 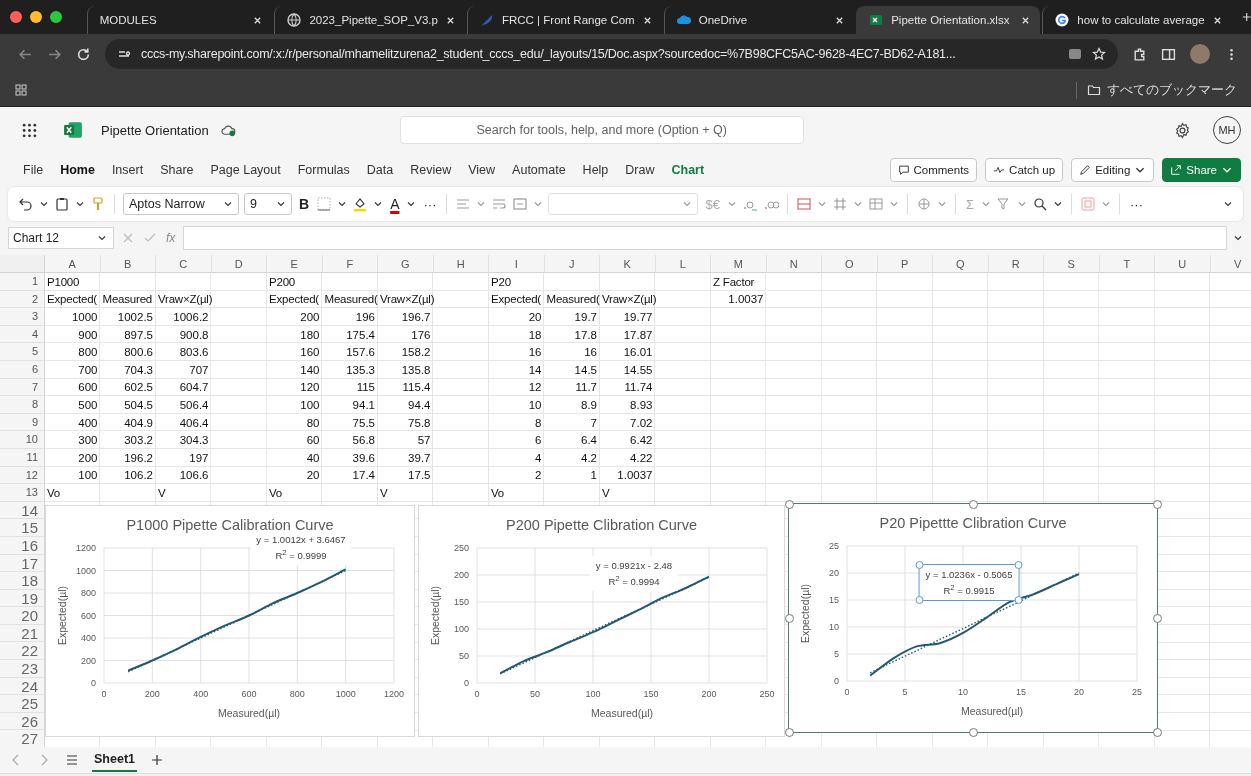 What do you see at coordinates (1168, 54) in the screenshot?
I see `side-panel-icon` at bounding box center [1168, 54].